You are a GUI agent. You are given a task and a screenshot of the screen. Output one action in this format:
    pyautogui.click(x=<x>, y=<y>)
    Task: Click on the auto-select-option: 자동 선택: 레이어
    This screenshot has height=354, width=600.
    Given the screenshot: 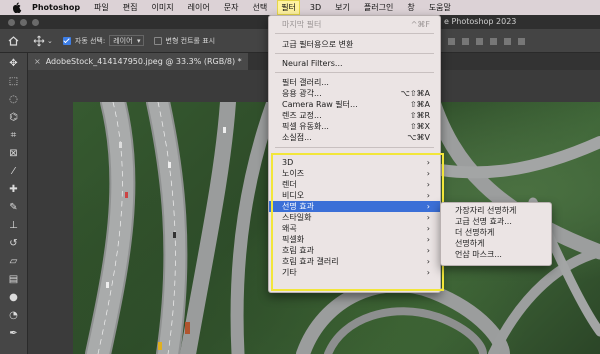 What is the action you would take?
    pyautogui.click(x=103, y=40)
    